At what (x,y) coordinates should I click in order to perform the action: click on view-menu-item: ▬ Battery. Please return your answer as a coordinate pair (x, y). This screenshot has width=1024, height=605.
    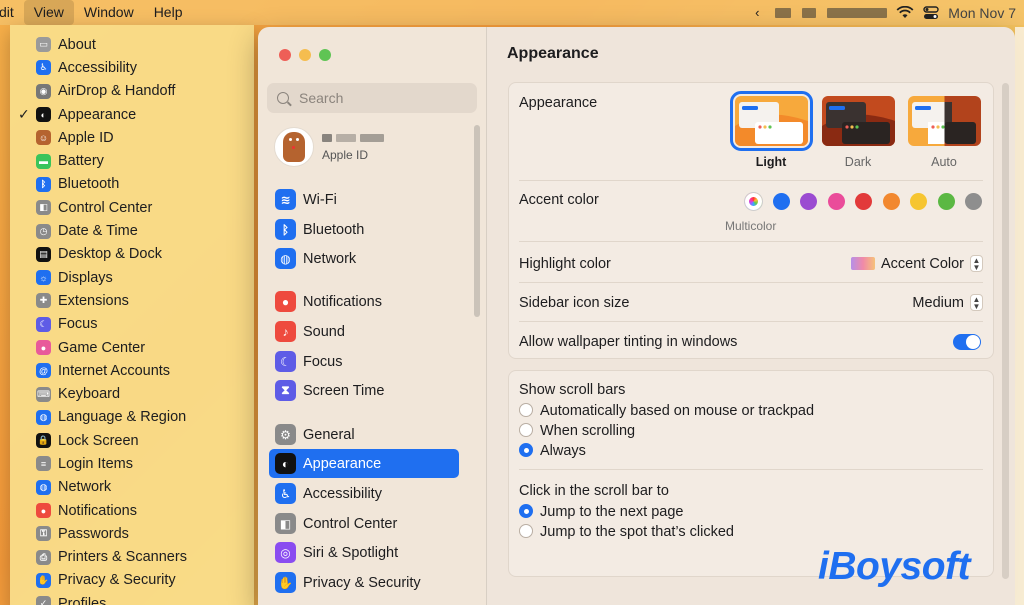
    Looking at the image, I should click on (132, 160).